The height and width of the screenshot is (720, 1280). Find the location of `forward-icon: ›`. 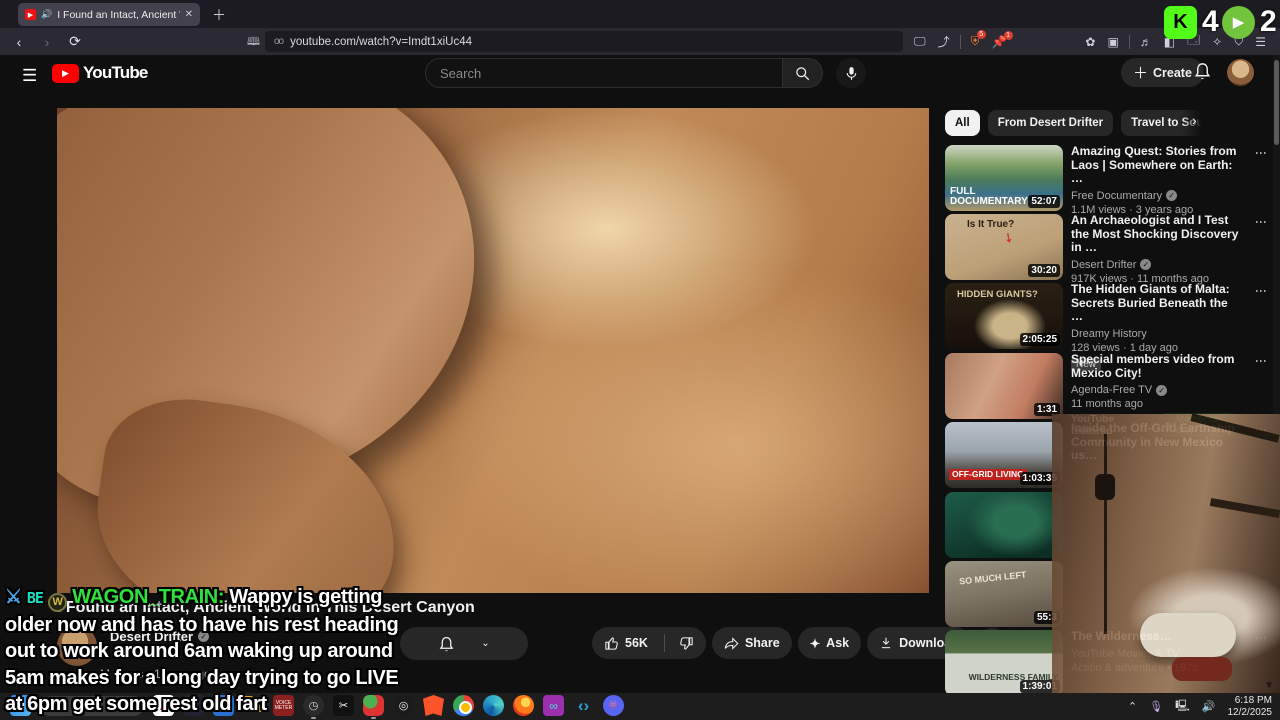

forward-icon: › is located at coordinates (47, 42).